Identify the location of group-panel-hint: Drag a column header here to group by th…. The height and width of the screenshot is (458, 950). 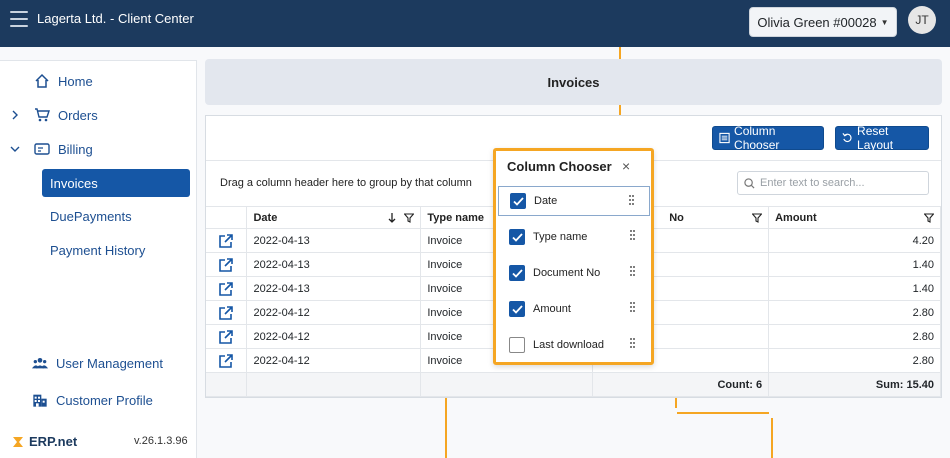
(346, 183).